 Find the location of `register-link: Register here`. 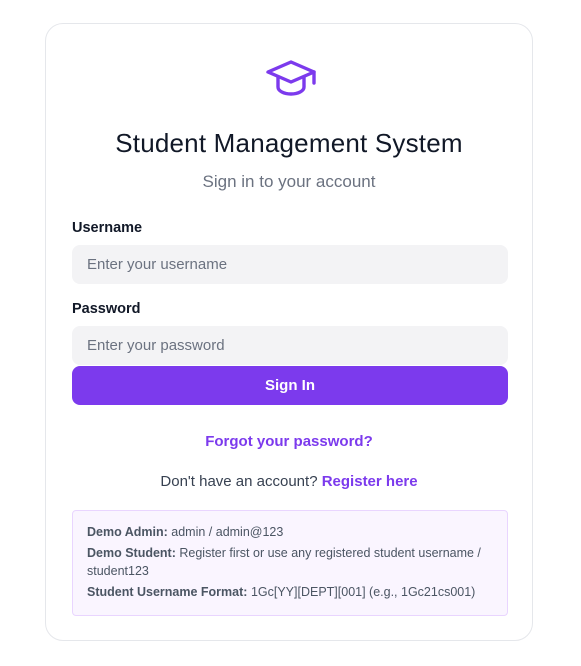

register-link: Register here is located at coordinates (370, 481).